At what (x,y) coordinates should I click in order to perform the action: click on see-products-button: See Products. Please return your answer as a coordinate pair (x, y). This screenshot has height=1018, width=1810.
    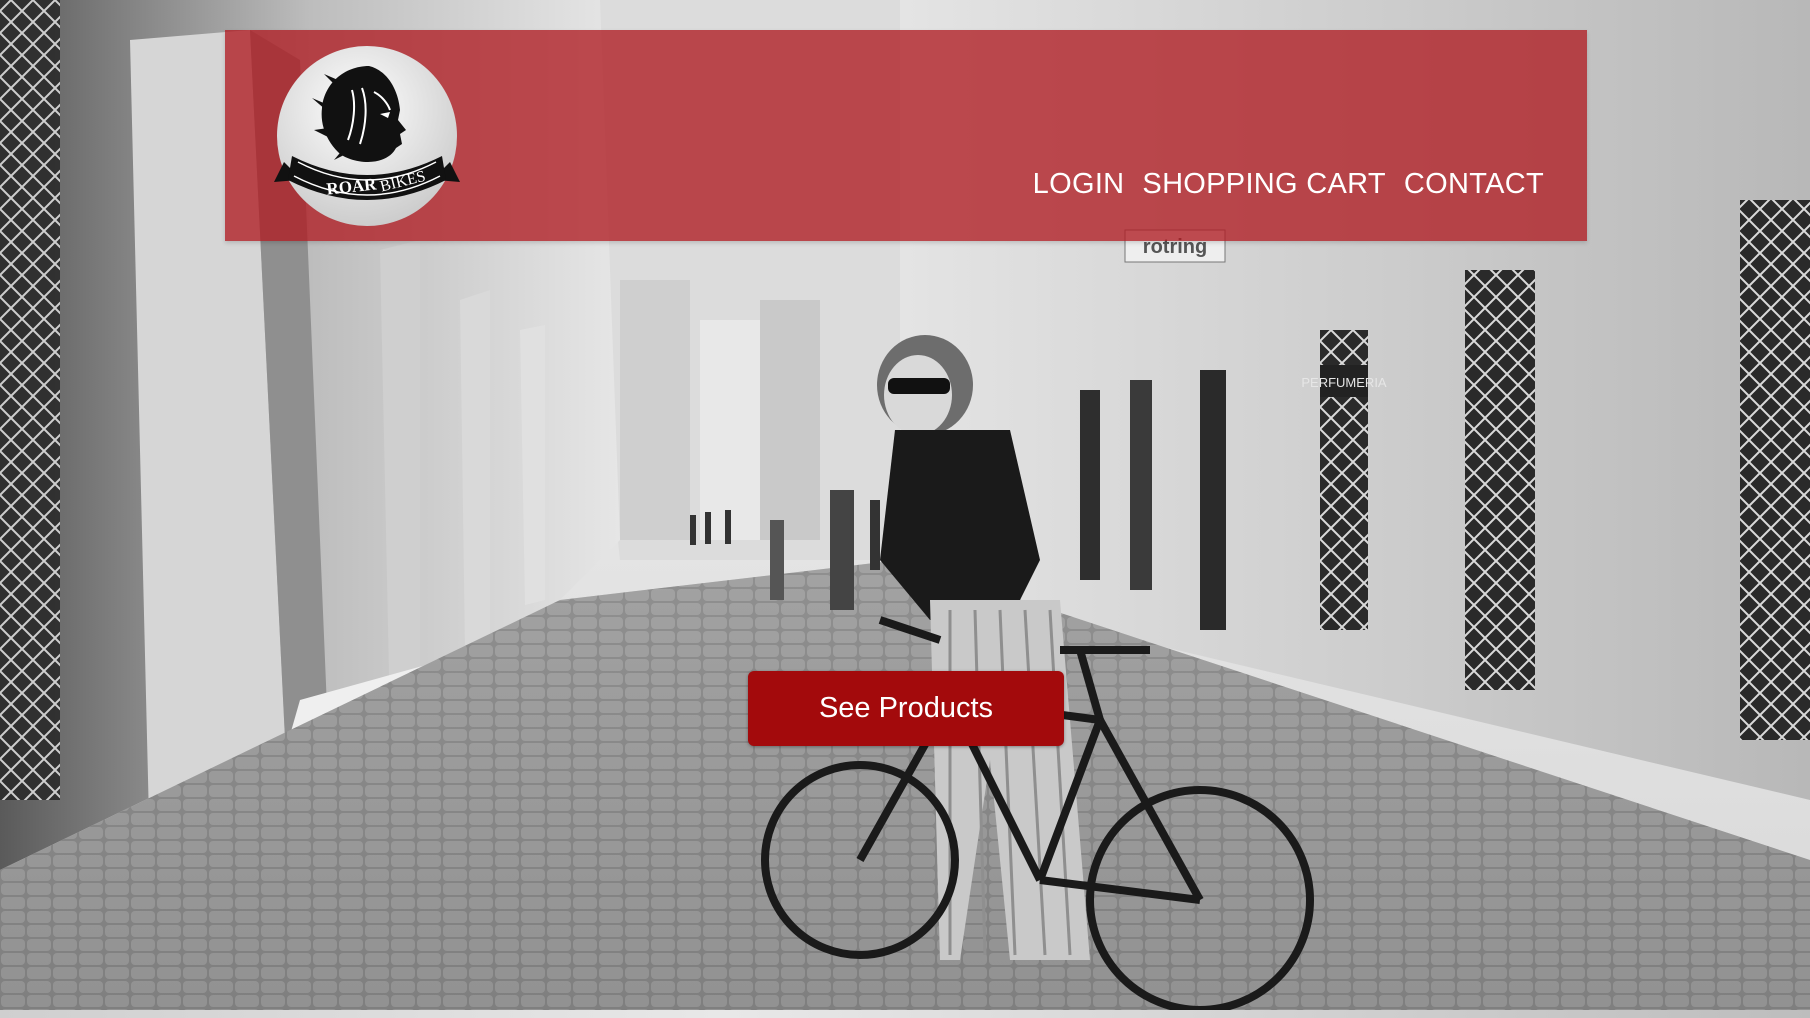
    Looking at the image, I should click on (906, 708).